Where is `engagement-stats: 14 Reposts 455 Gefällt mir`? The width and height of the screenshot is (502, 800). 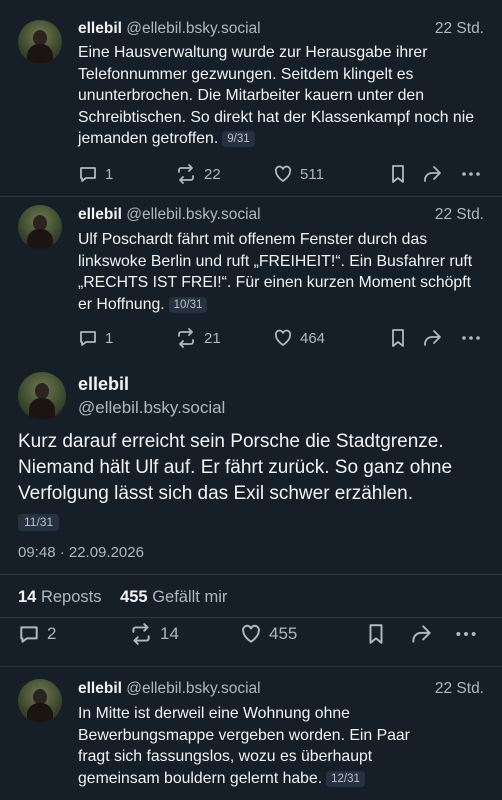
engagement-stats: 14 Reposts 455 Gefällt mir is located at coordinates (122, 597).